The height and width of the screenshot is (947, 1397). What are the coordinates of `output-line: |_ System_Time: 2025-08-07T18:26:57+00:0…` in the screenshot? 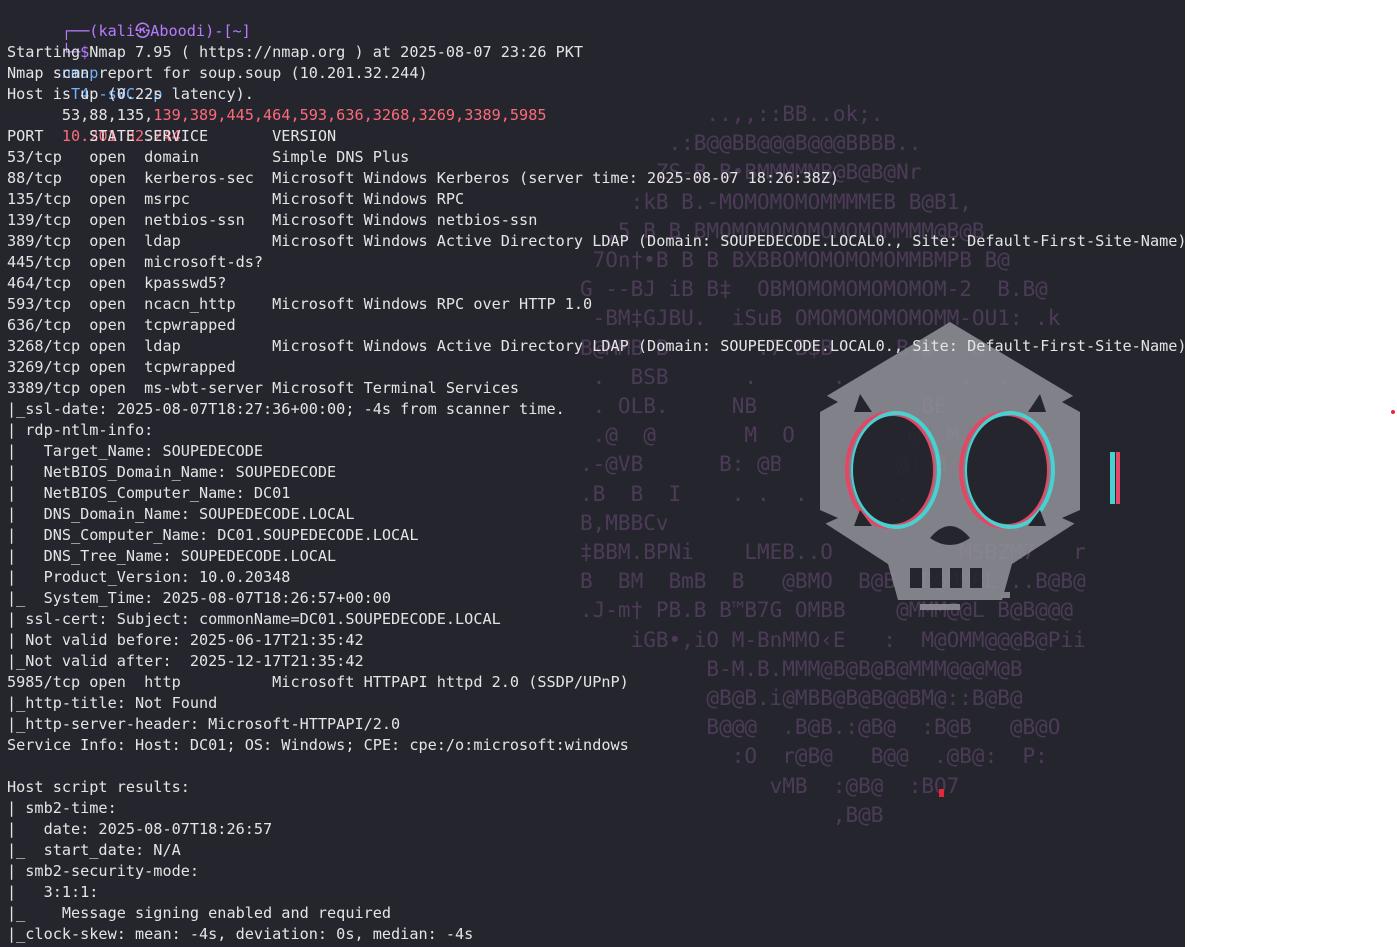 It's located at (199, 598).